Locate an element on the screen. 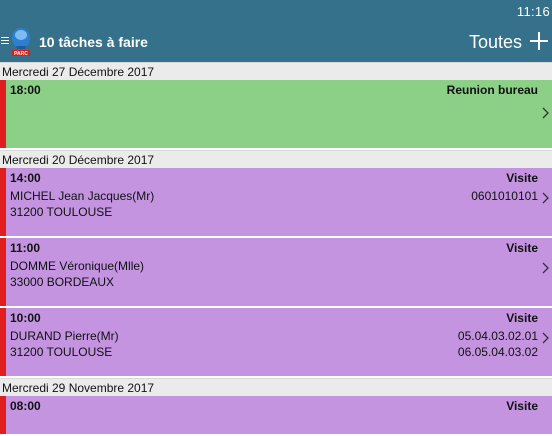 This screenshot has width=552, height=436. status-bar: 11:16 is located at coordinates (276, 12).